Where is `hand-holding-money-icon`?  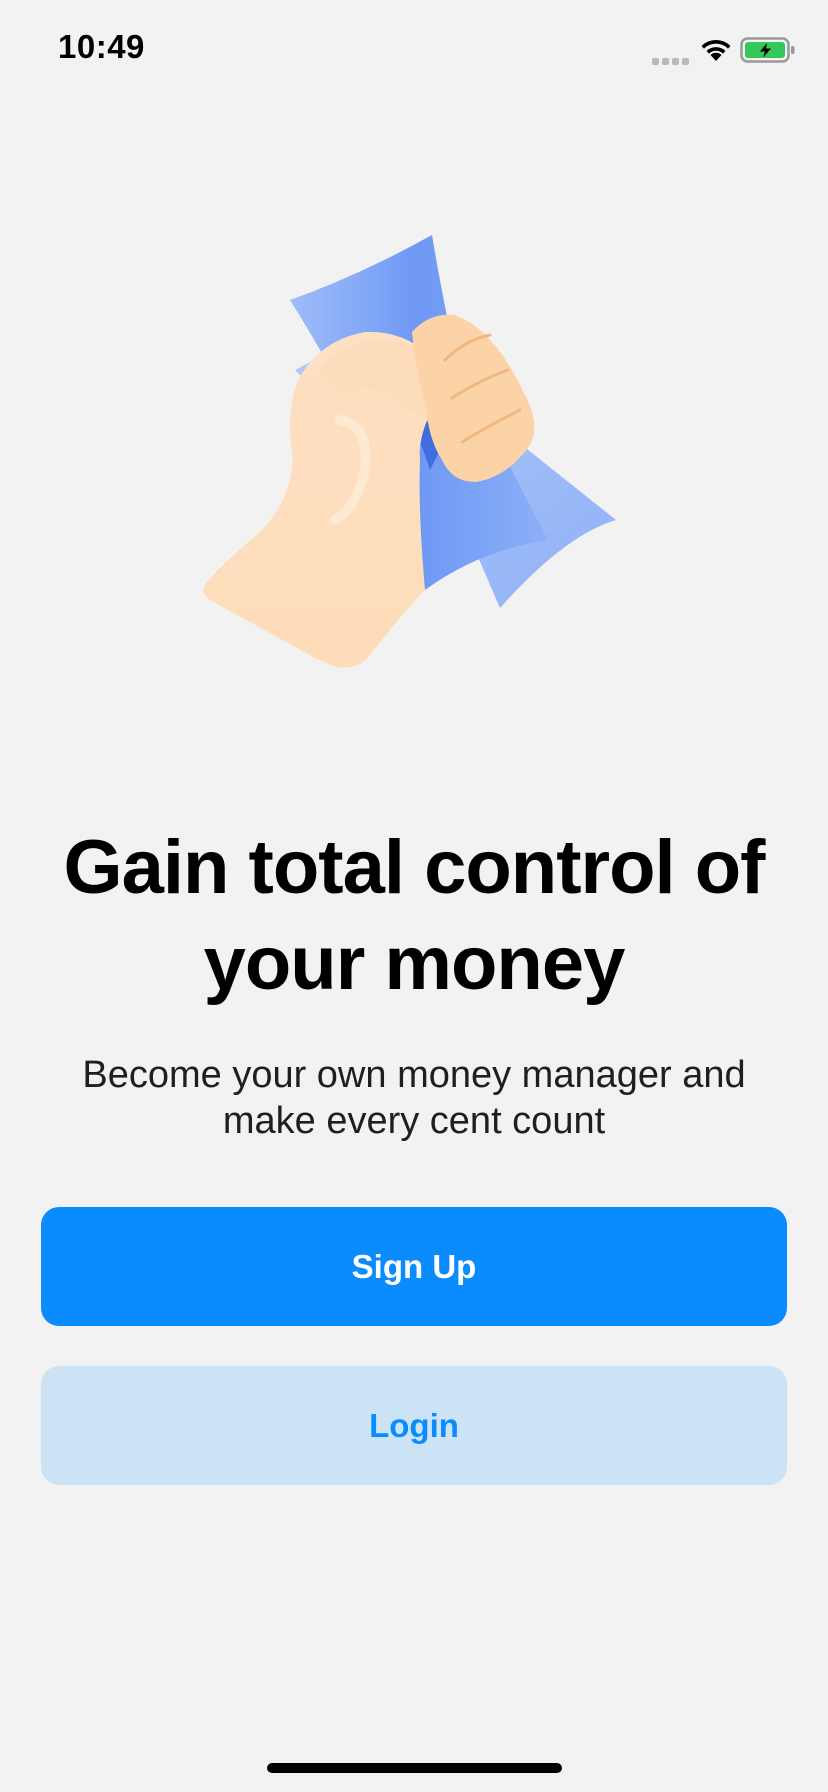 hand-holding-money-icon is located at coordinates (409, 451).